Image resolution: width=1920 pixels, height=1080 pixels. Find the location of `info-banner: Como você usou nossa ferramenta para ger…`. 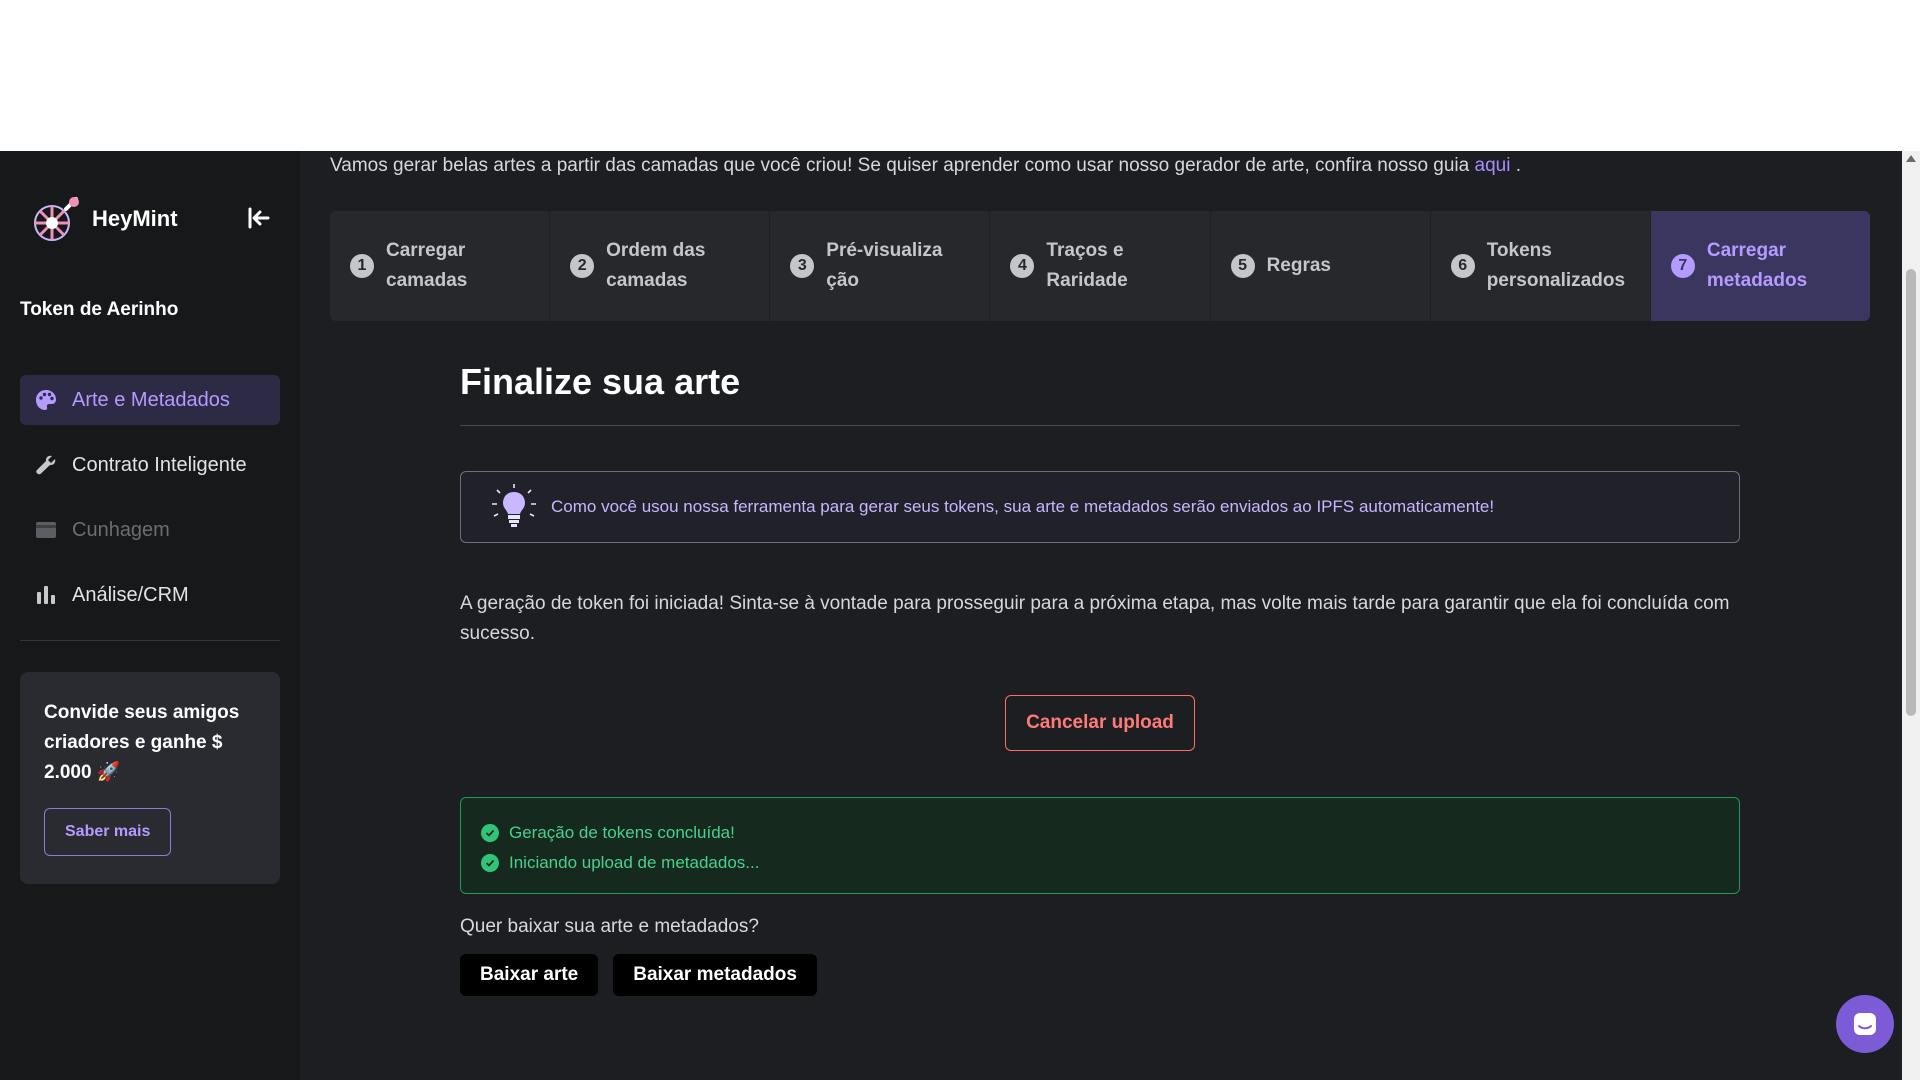

info-banner: Como você usou nossa ferramenta para ger… is located at coordinates (1100, 507).